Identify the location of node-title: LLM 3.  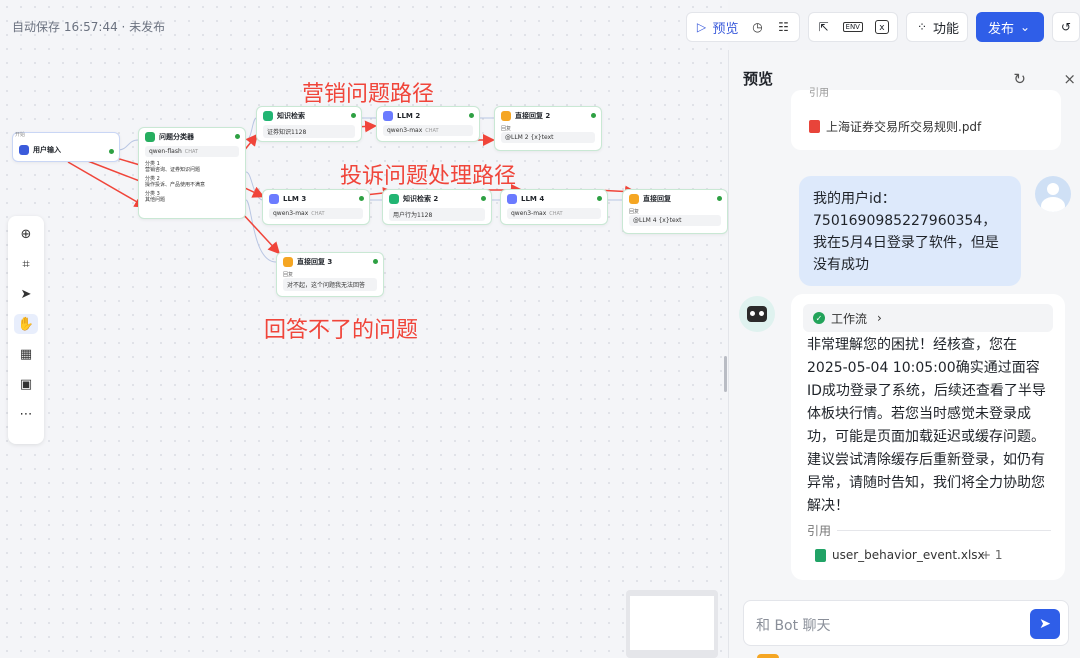
(295, 199).